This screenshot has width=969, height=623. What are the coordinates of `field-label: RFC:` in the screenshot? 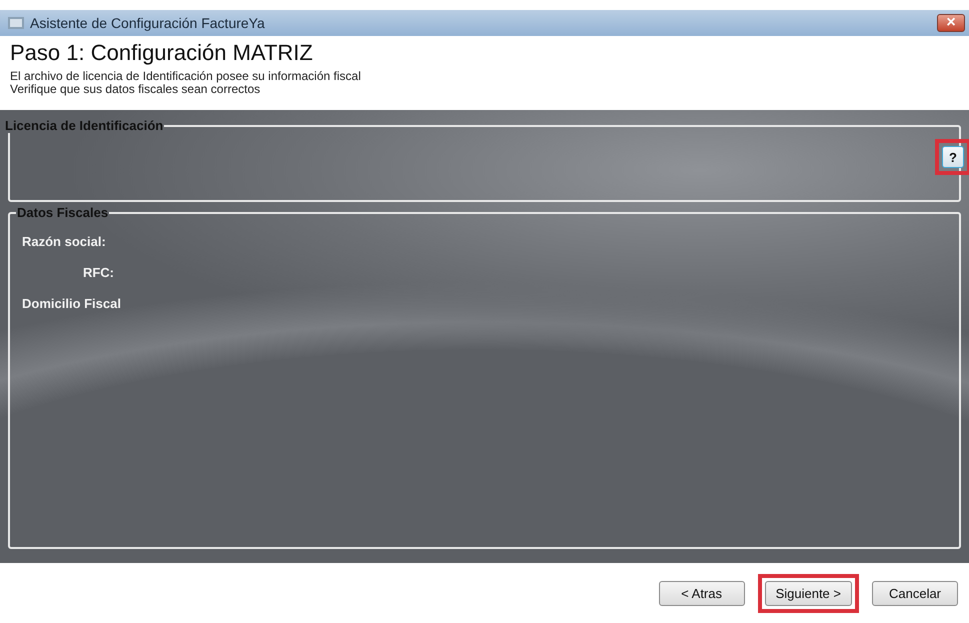 It's located at (98, 272).